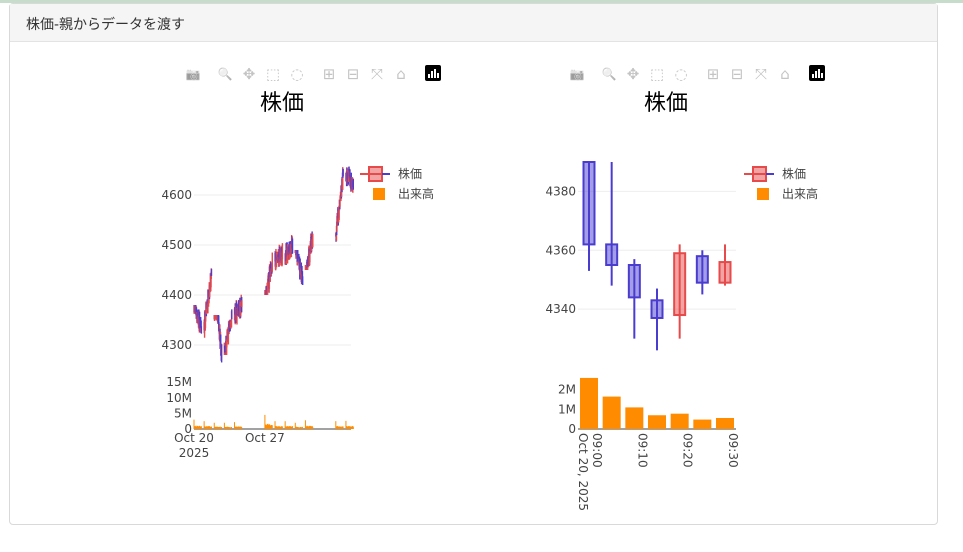  I want to click on volume-tick-label: 5M, so click(183, 413).